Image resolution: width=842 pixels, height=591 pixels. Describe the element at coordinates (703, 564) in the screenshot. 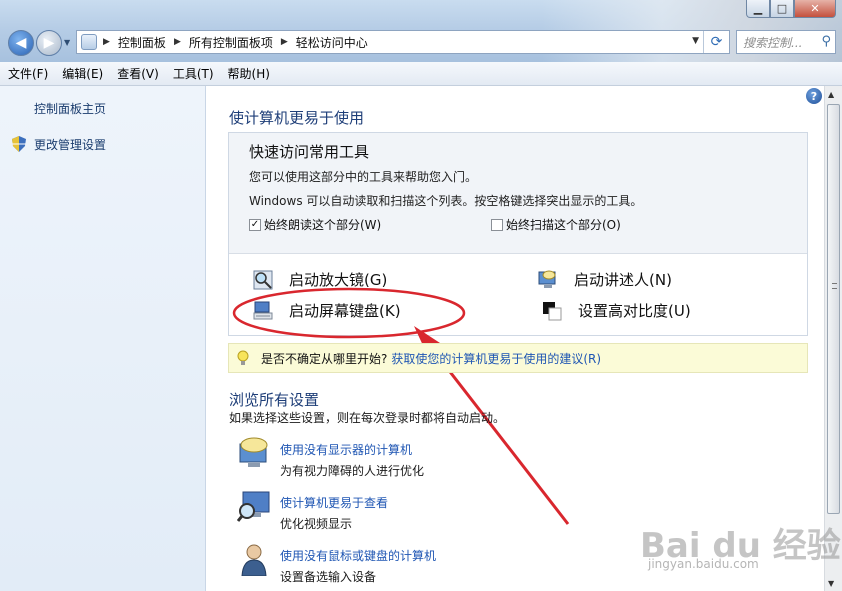

I see `watermark-url: jingyan.baidu.com` at that location.